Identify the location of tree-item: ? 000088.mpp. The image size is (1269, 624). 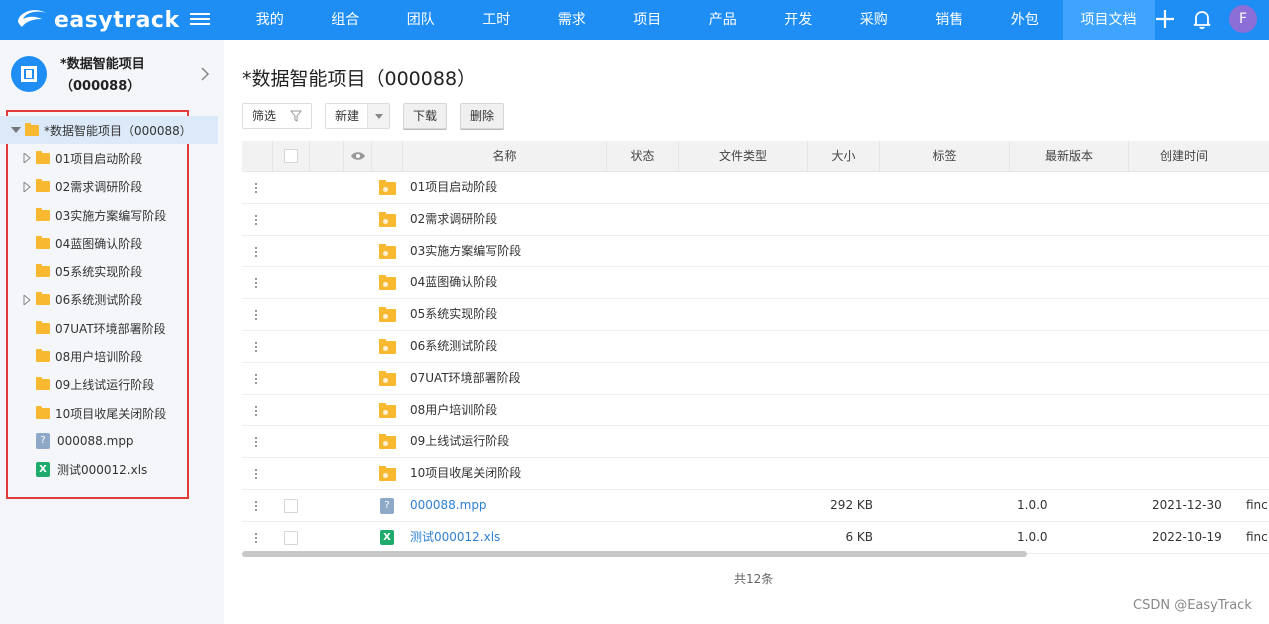
(112, 441).